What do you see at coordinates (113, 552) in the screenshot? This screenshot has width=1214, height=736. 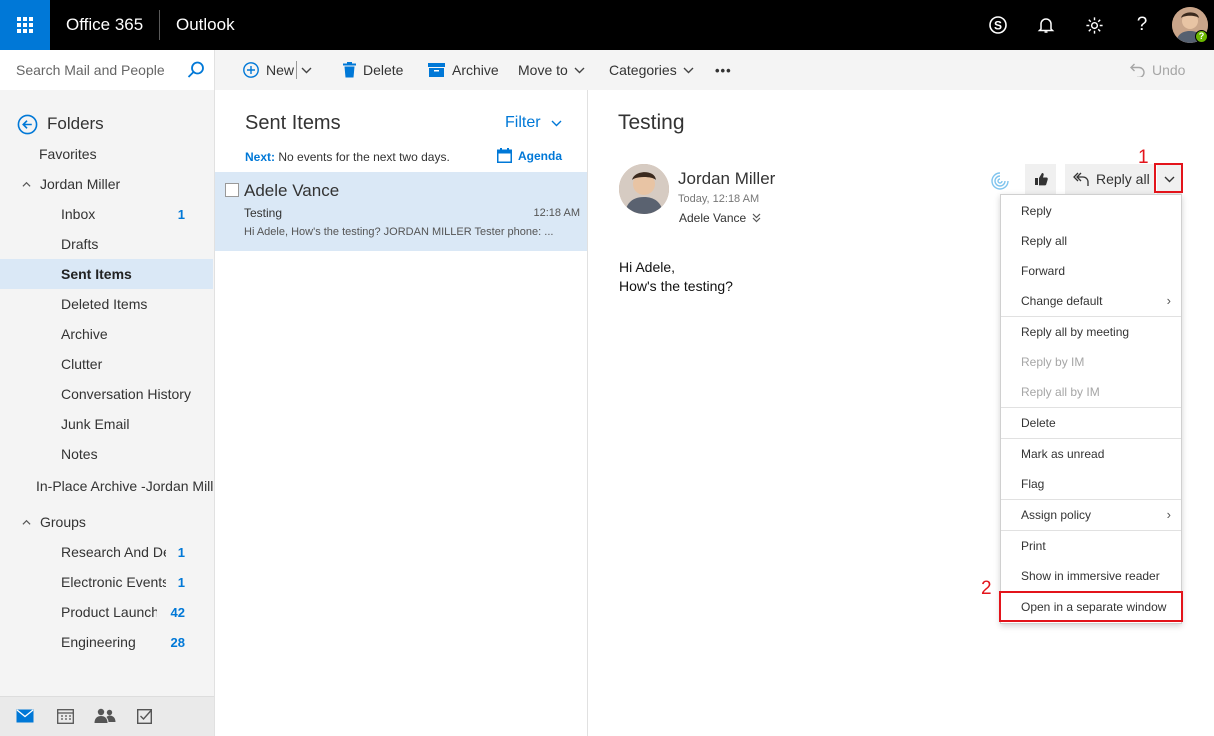 I see `group-label: Research And De` at bounding box center [113, 552].